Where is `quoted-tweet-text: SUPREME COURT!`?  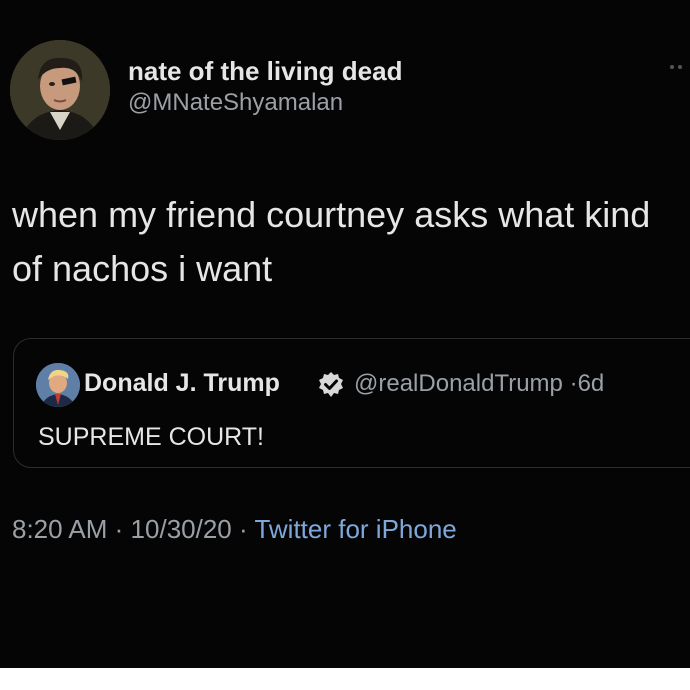 quoted-tweet-text: SUPREME COURT! is located at coordinates (151, 437).